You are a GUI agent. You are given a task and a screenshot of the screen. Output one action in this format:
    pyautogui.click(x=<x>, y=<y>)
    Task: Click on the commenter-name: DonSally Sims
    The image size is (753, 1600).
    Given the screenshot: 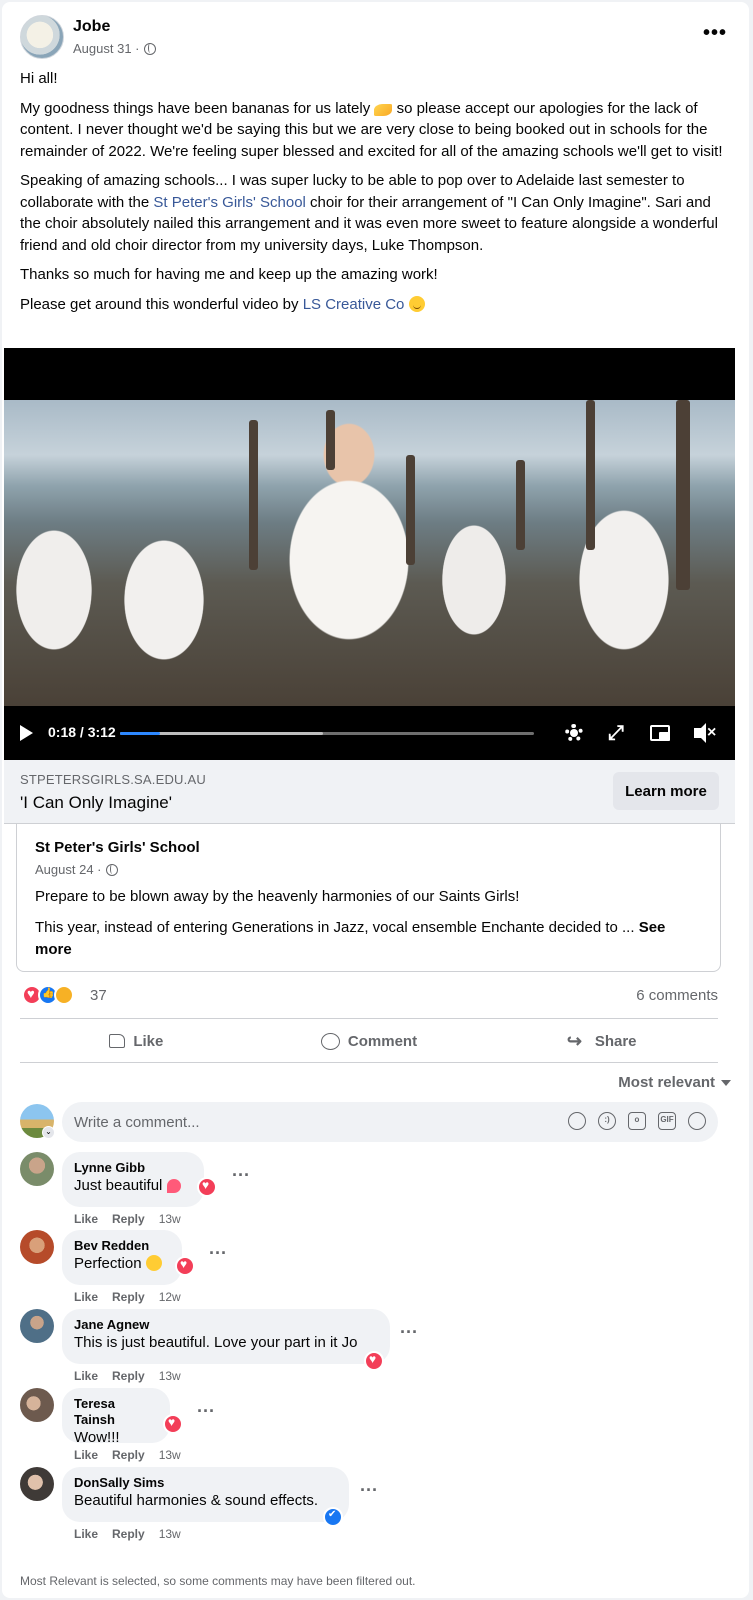 What is the action you would take?
    pyautogui.click(x=205, y=1483)
    